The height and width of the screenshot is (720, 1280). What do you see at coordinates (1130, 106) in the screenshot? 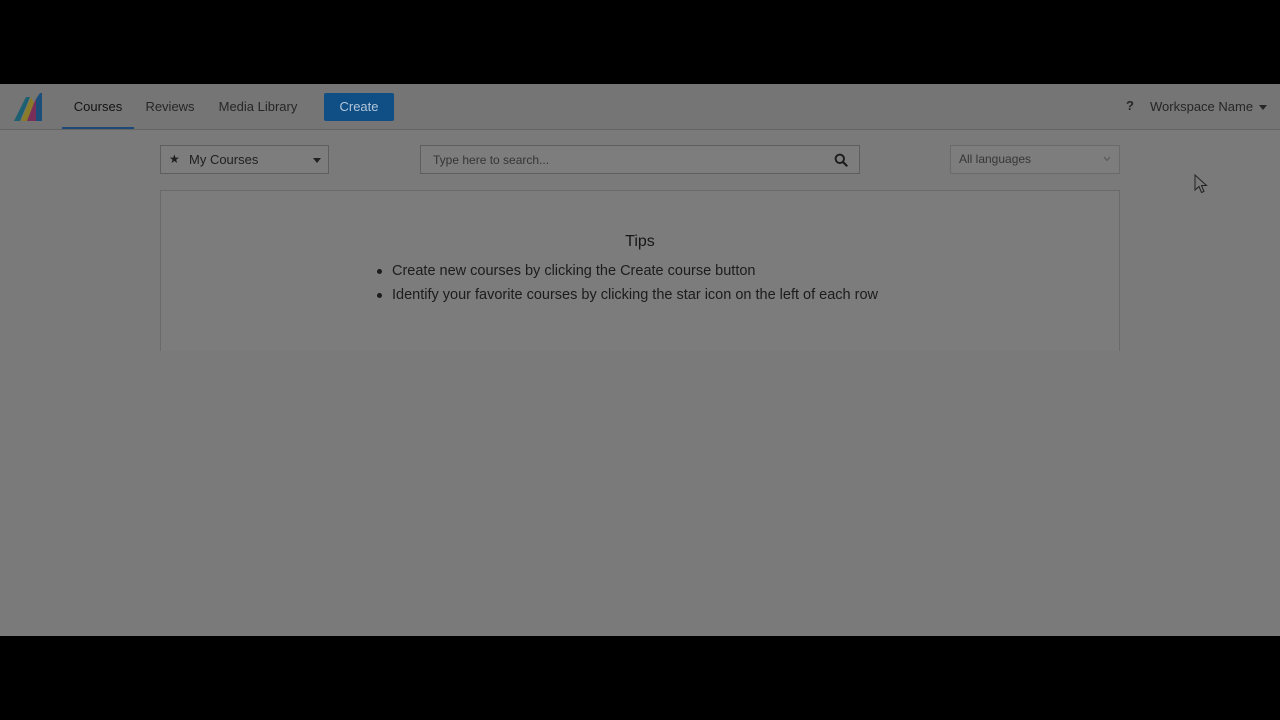
I see `help-icon: ?` at bounding box center [1130, 106].